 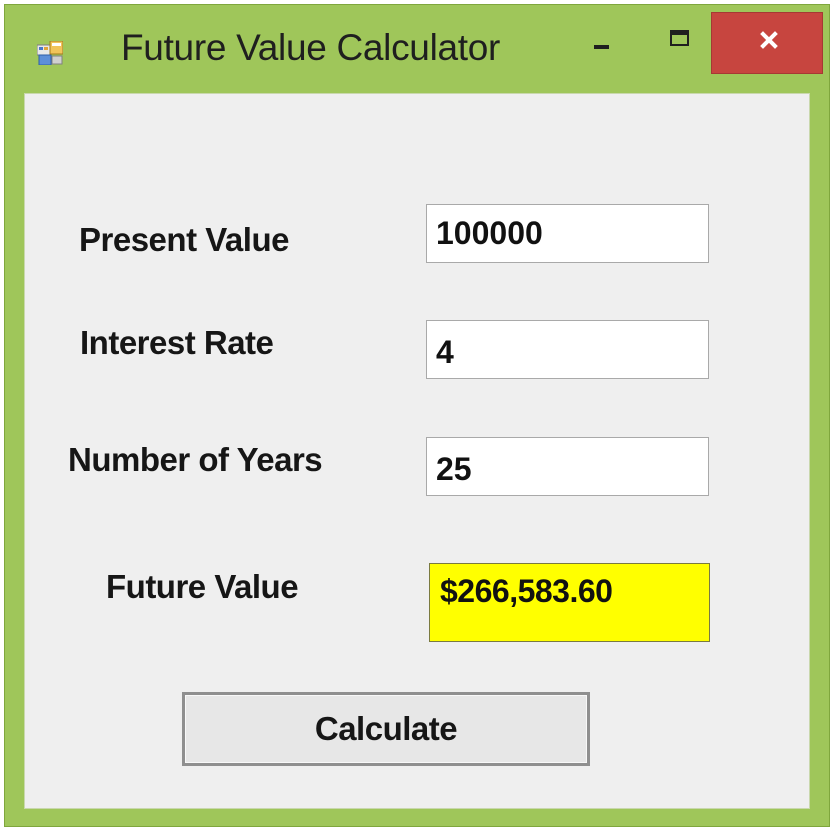 What do you see at coordinates (567, 349) in the screenshot?
I see `interest-rate-input` at bounding box center [567, 349].